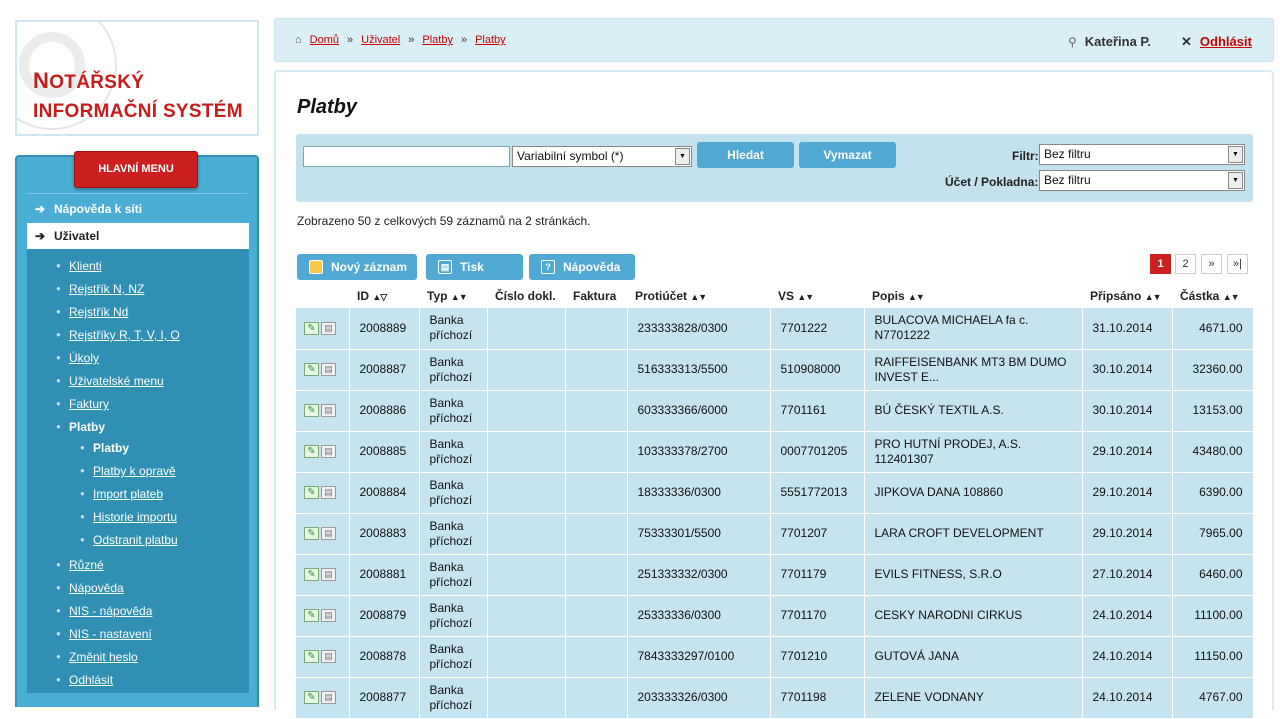 The width and height of the screenshot is (1280, 719). I want to click on new-record-button: Nový záznam, so click(357, 267).